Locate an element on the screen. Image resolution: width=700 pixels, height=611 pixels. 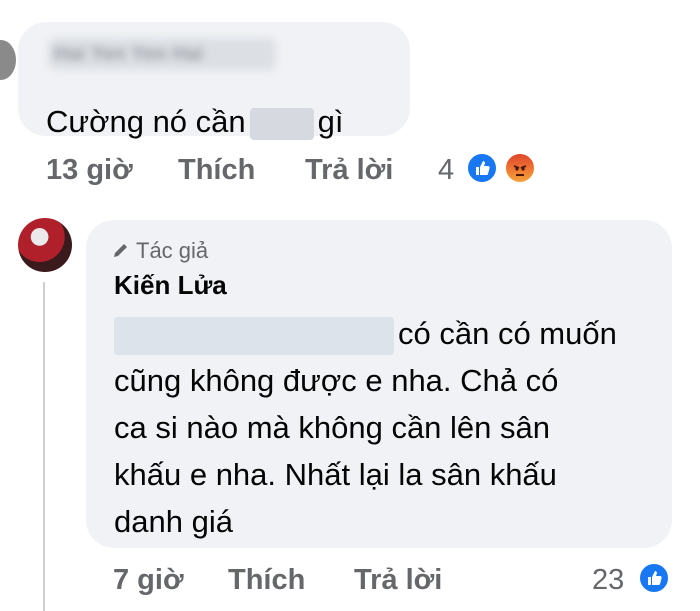
comment-text-part: Cường nó cần is located at coordinates (146, 121).